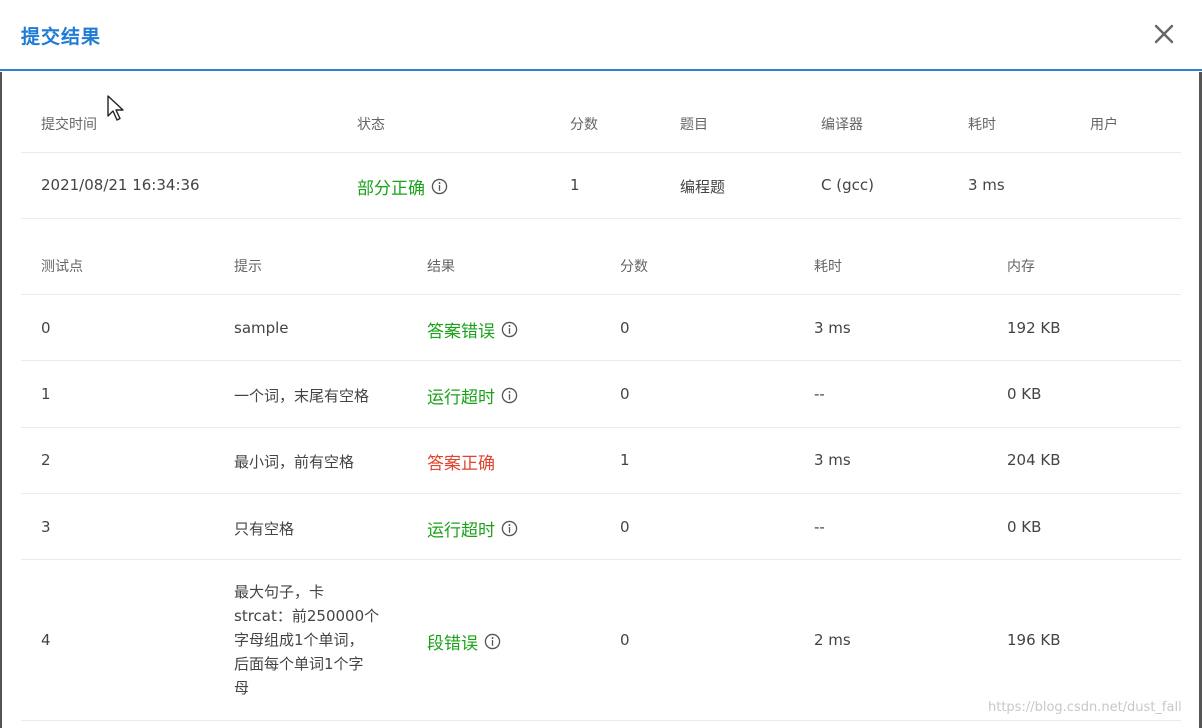 This screenshot has height=728, width=1202. Describe the element at coordinates (832, 640) in the screenshot. I see `test-elapsed: 2 ms` at that location.